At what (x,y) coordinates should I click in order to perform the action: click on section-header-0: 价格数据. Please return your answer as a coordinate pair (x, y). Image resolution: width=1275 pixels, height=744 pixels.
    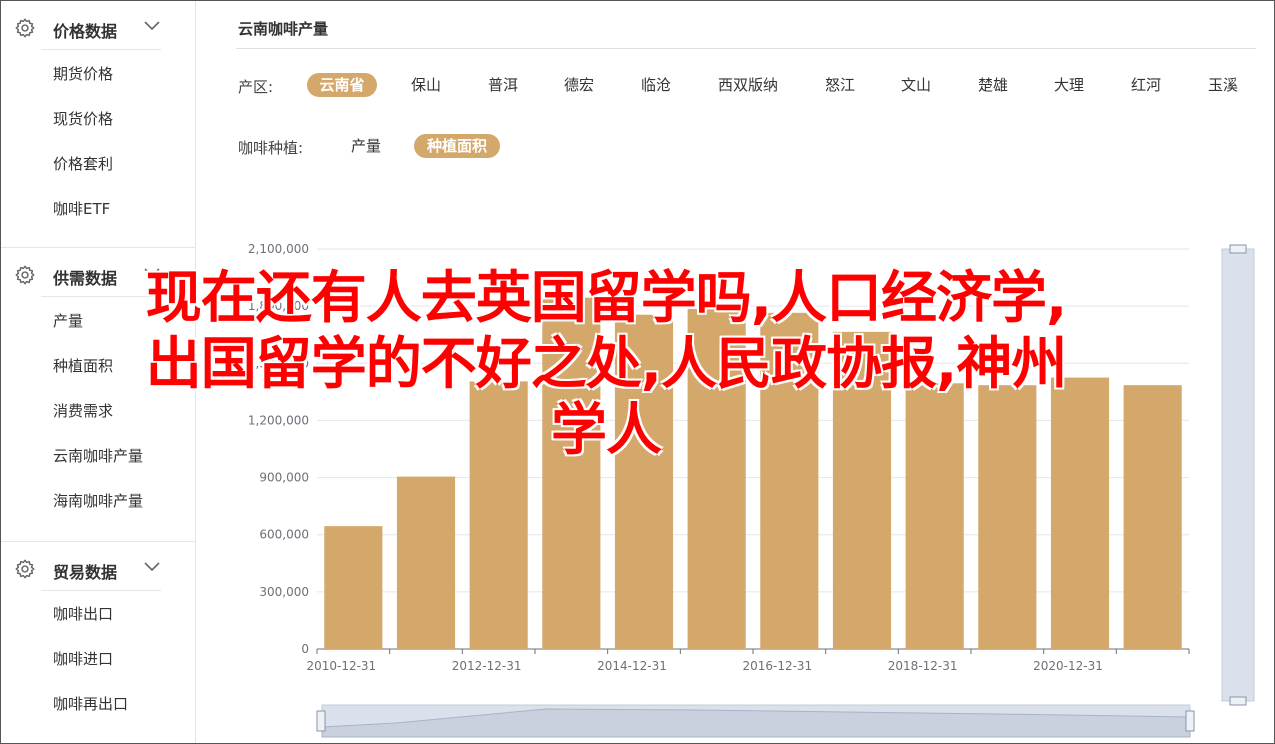
    Looking at the image, I should click on (98, 27).